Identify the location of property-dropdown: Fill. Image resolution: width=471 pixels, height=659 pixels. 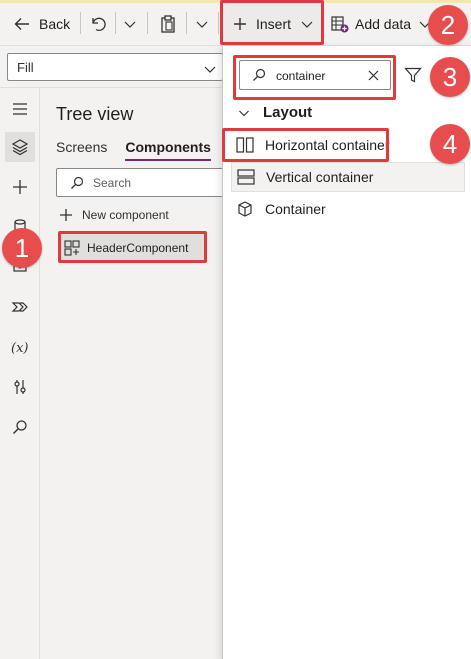
(115, 67).